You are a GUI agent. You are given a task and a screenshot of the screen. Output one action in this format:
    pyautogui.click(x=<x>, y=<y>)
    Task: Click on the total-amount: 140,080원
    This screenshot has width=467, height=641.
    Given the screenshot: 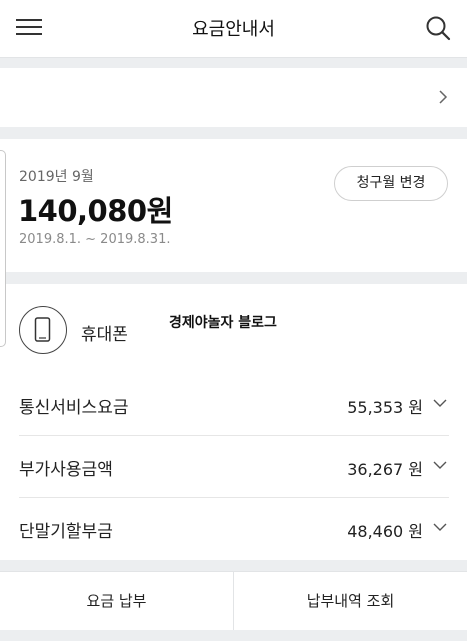 What is the action you would take?
    pyautogui.click(x=95, y=211)
    